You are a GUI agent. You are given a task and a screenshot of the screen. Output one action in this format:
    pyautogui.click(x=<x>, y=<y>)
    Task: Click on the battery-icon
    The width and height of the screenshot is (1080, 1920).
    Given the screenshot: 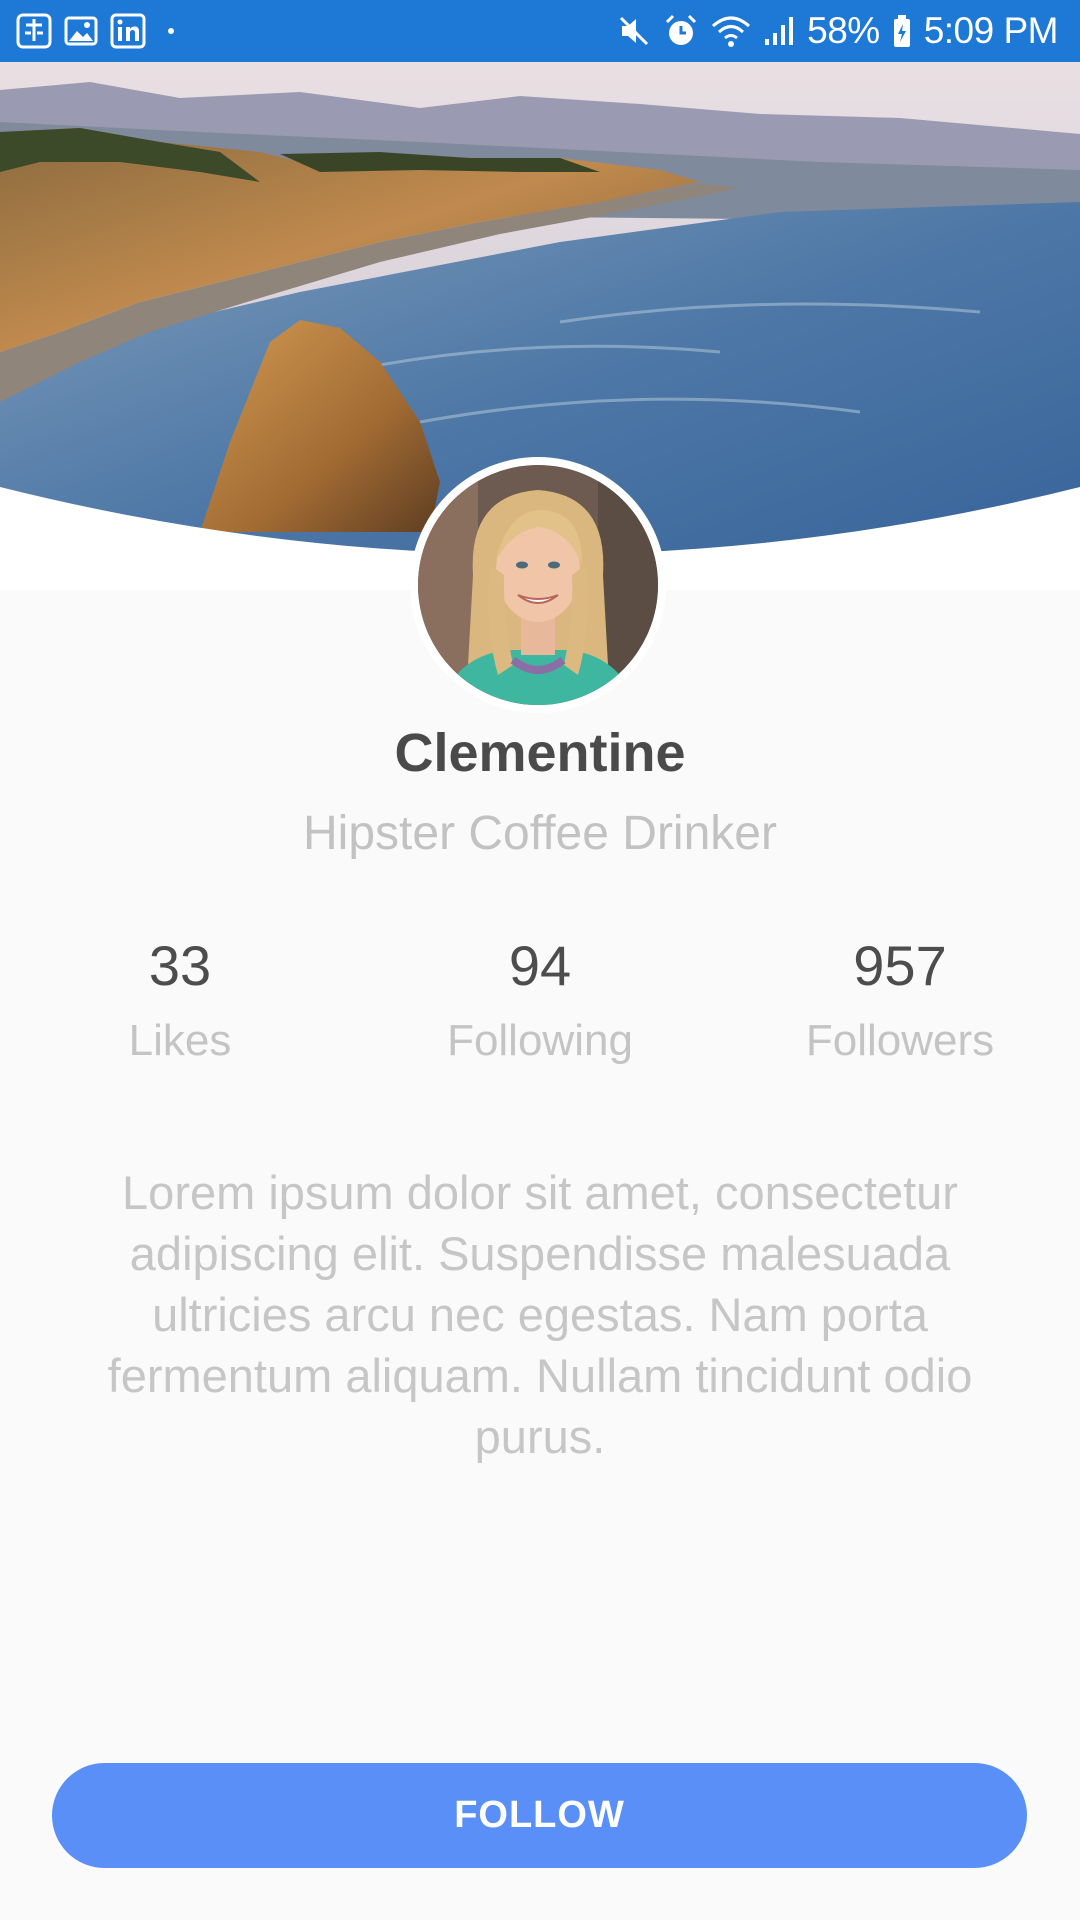 What is the action you would take?
    pyautogui.click(x=902, y=31)
    